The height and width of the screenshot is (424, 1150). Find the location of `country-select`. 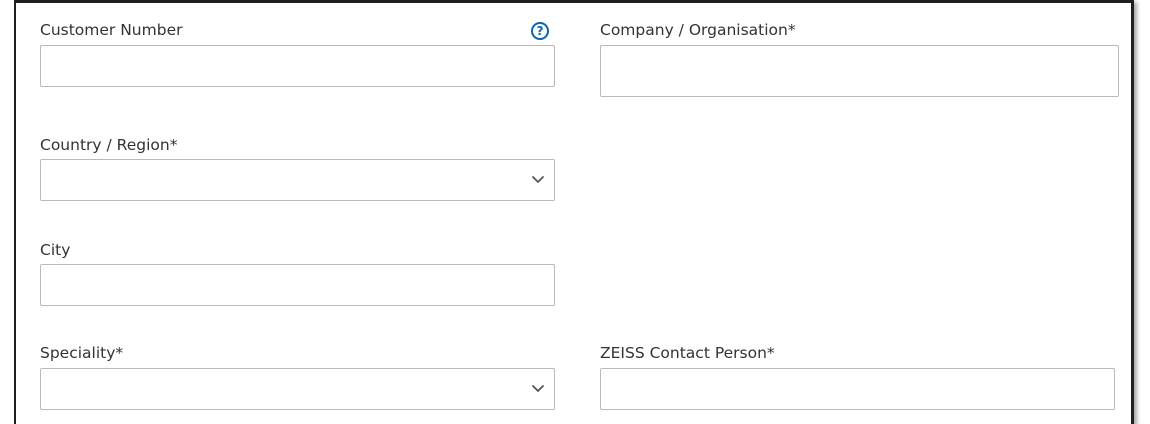

country-select is located at coordinates (297, 180).